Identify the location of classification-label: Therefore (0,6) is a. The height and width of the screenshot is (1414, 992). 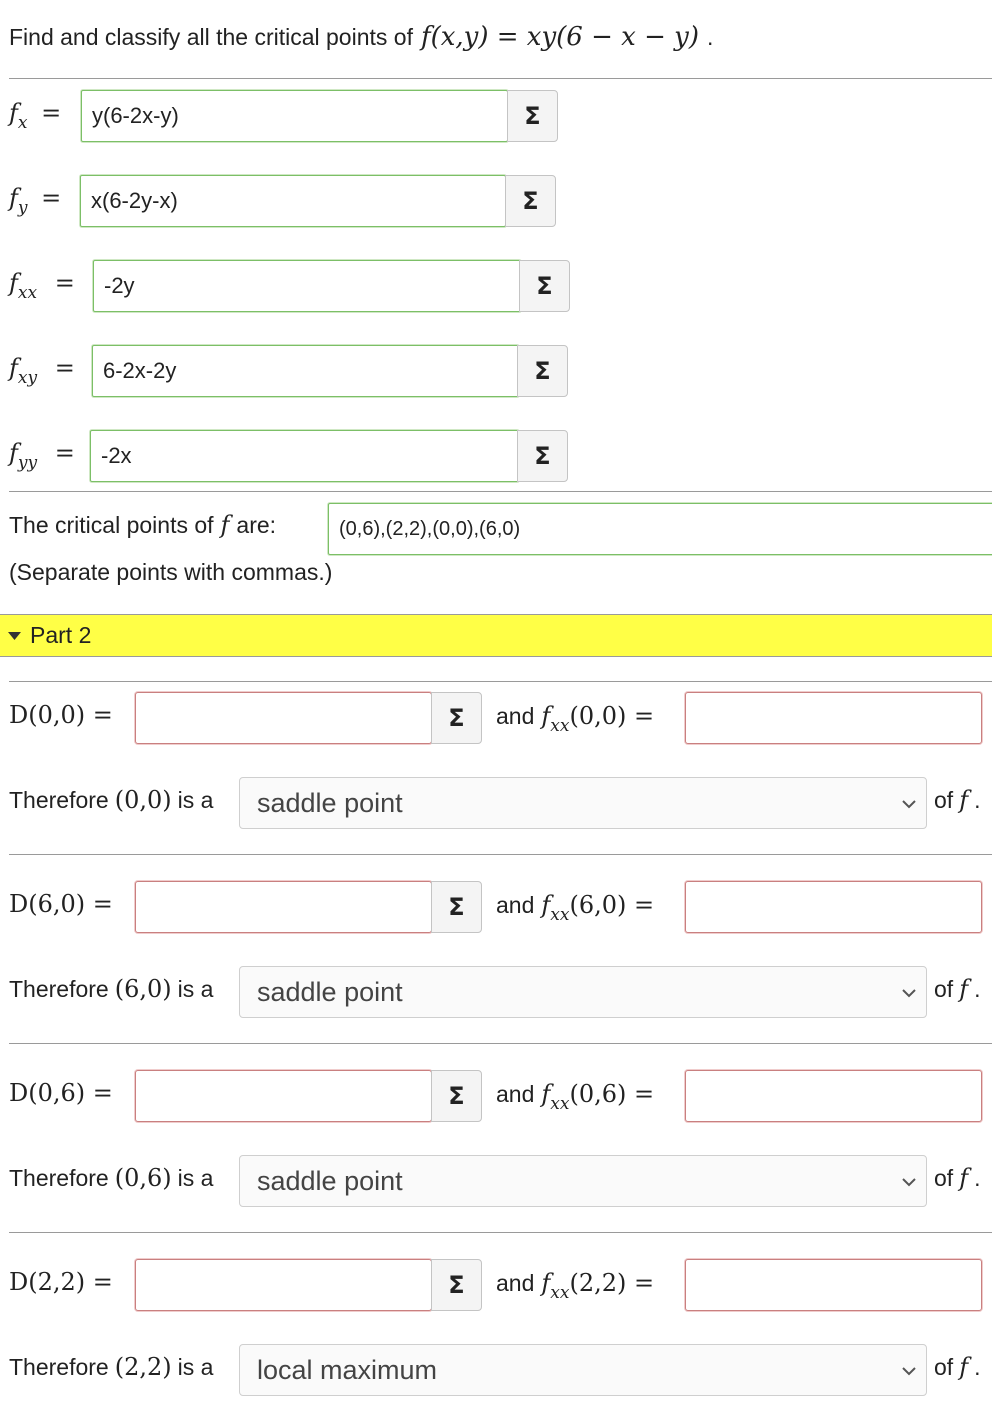
(111, 1178).